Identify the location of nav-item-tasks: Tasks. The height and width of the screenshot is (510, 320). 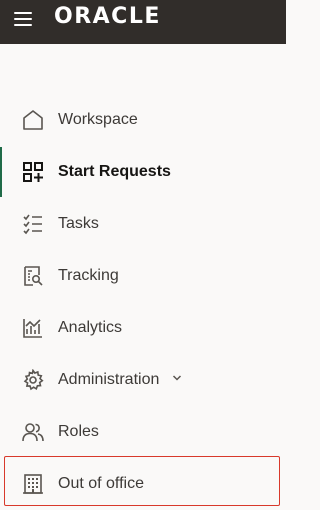
(143, 224).